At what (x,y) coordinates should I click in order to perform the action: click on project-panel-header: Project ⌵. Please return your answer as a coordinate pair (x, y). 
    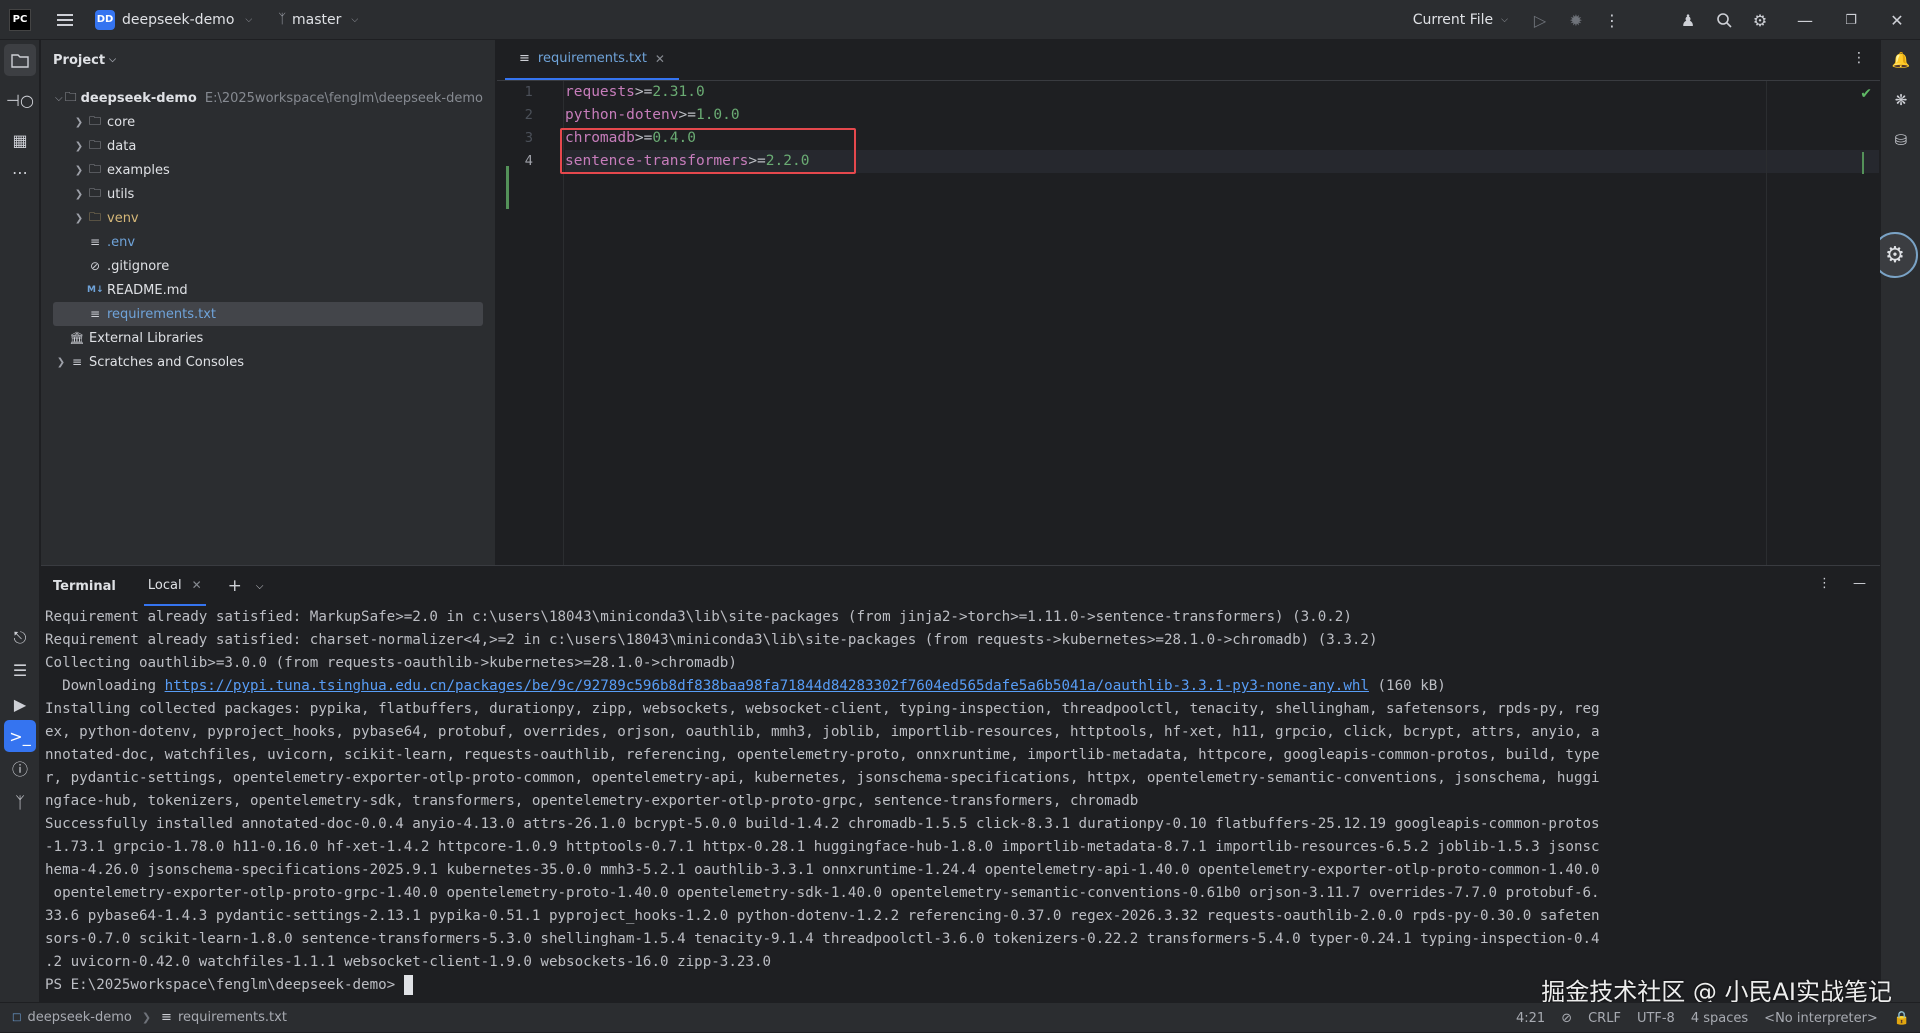
    Looking at the image, I should click on (268, 60).